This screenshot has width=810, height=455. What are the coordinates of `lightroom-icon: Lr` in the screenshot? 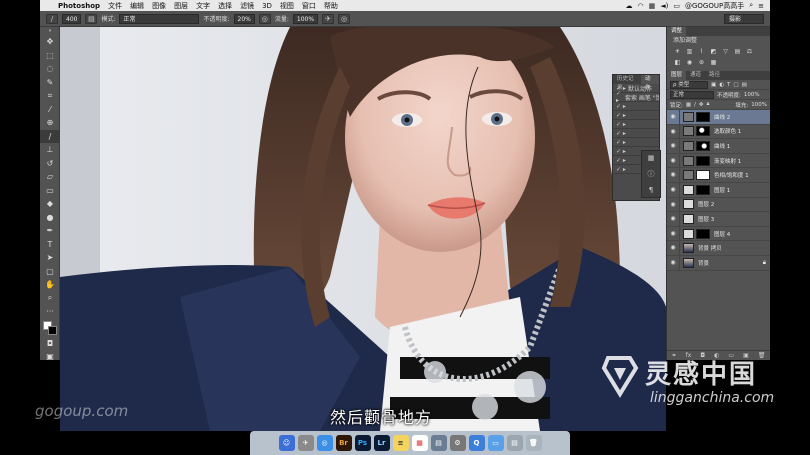 It's located at (381, 443).